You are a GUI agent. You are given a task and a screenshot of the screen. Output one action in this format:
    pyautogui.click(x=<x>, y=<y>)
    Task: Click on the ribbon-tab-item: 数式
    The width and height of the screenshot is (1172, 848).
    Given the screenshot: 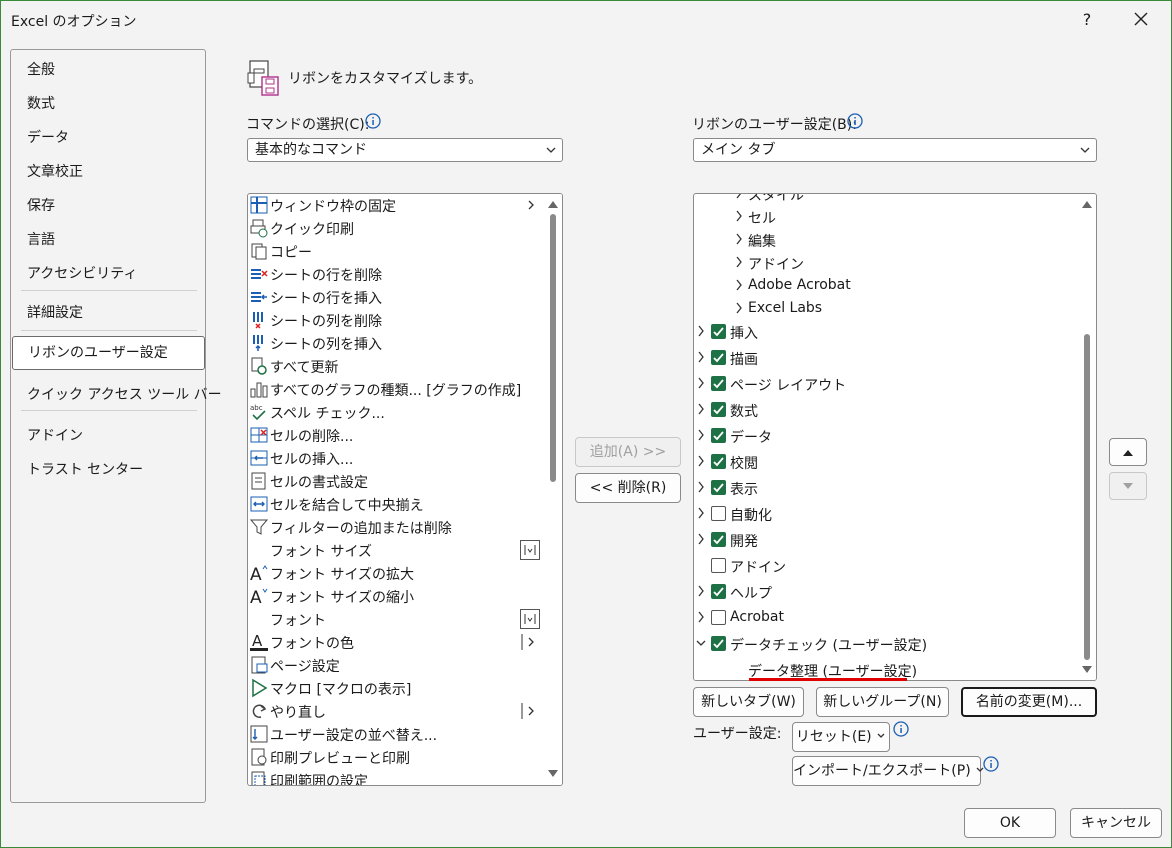 What is the action you would take?
    pyautogui.click(x=885, y=411)
    